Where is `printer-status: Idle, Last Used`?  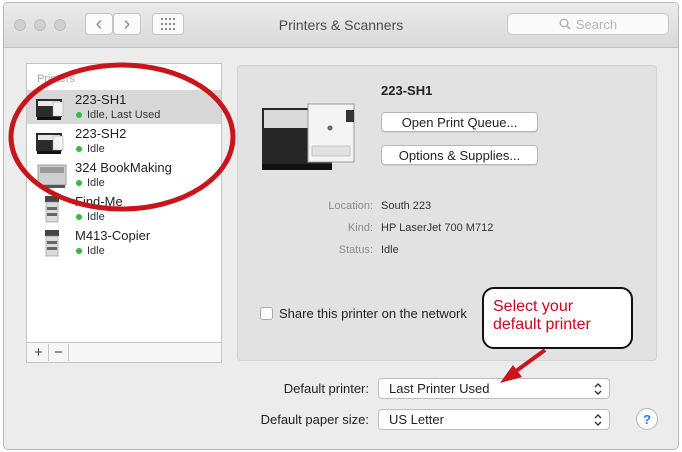 printer-status: Idle, Last Used is located at coordinates (124, 115).